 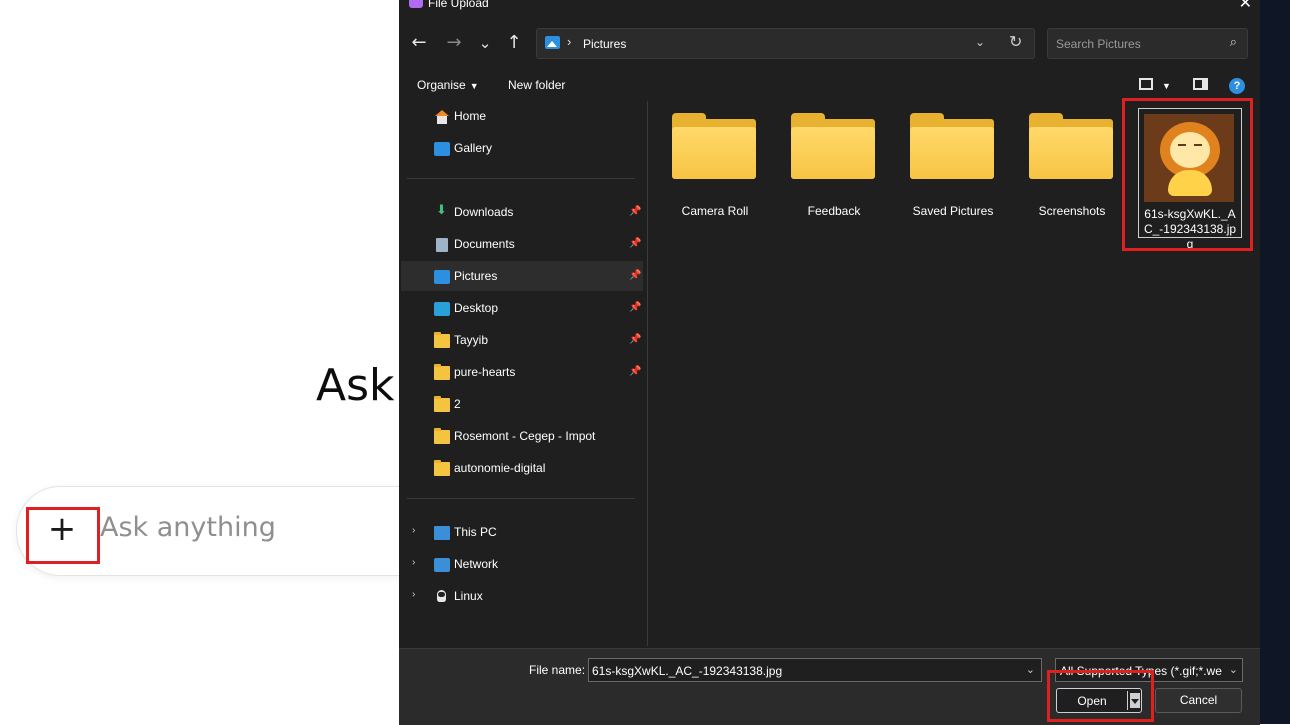 I want to click on sidebar-item-pure-hearts: pure-hearts 📌, so click(x=522, y=372).